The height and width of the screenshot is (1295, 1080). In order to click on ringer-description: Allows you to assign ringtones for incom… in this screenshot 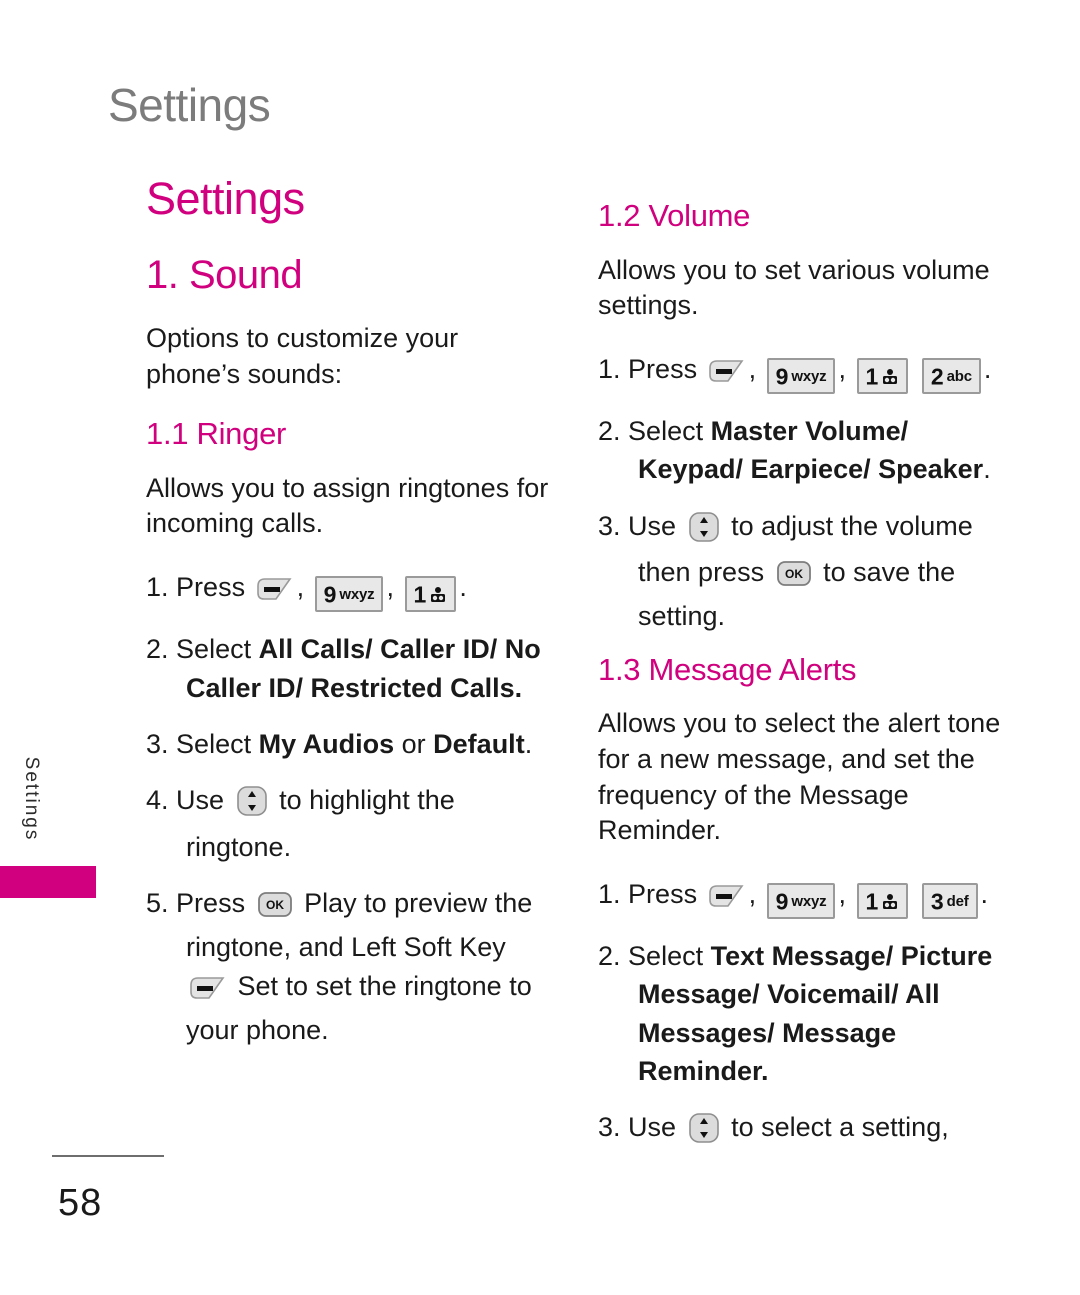, I will do `click(347, 505)`.